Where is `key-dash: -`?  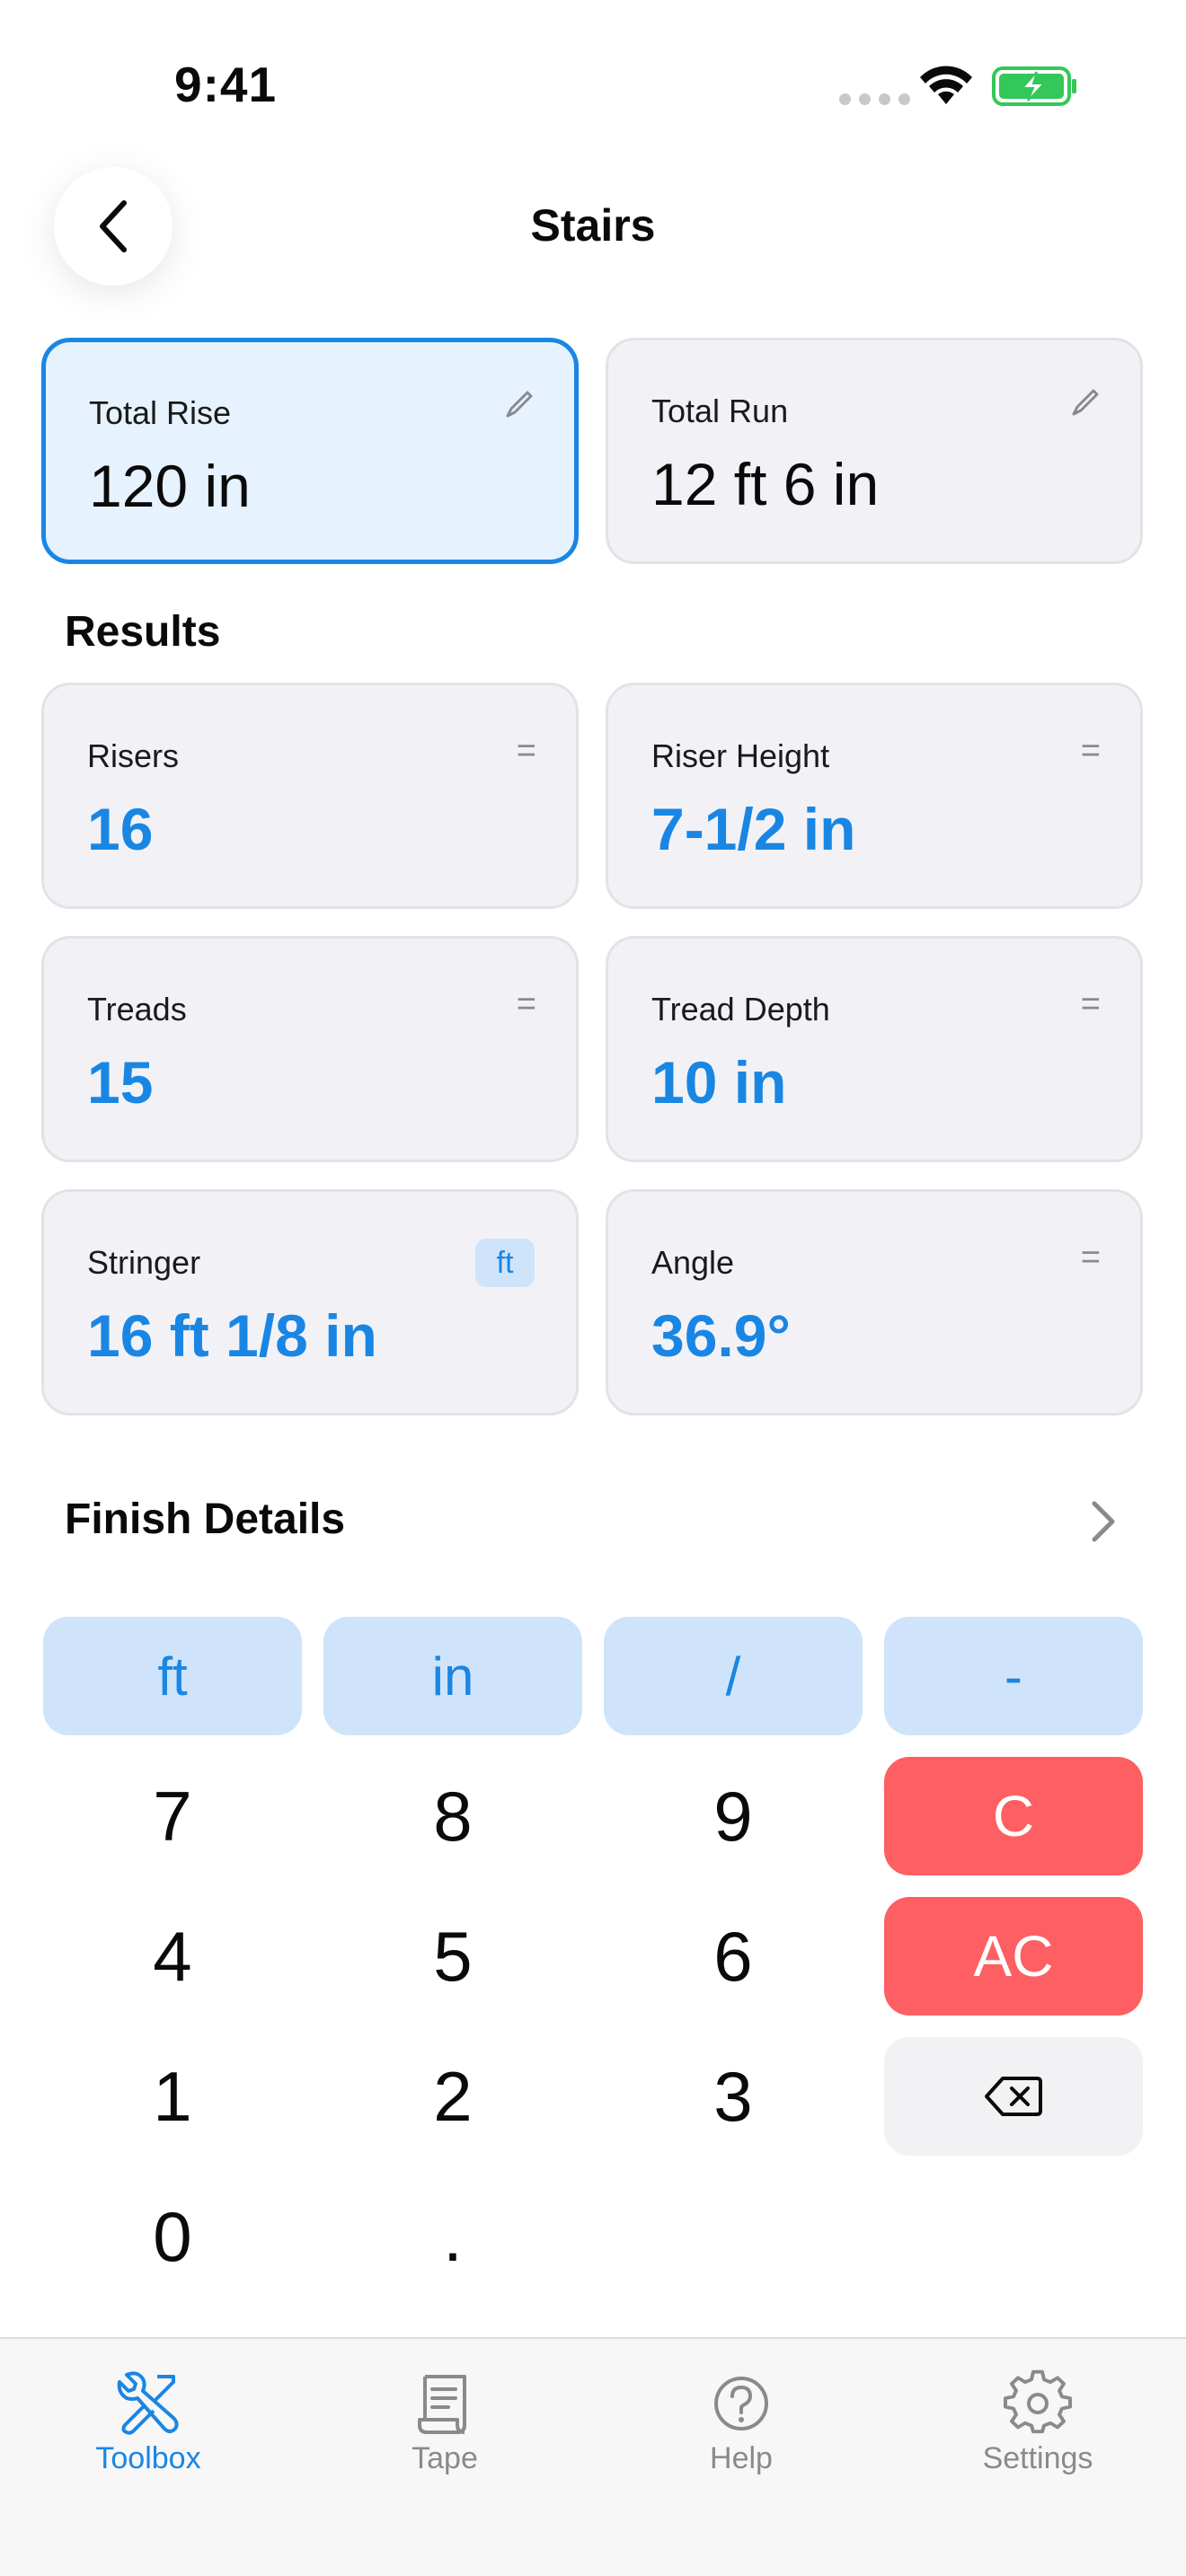
key-dash: - is located at coordinates (1013, 1676).